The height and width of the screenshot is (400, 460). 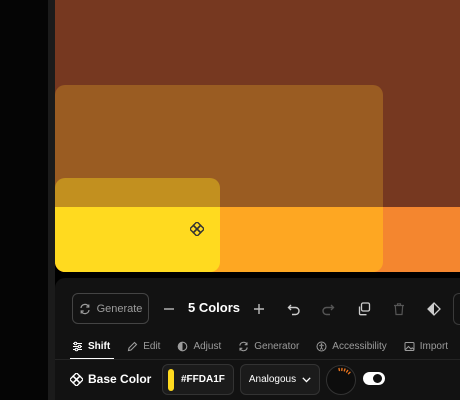 I want to click on delete-button, so click(x=399, y=309).